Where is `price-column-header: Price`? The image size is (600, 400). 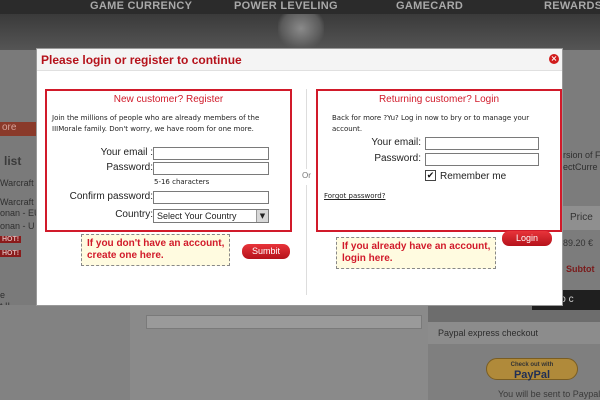
price-column-header: Price is located at coordinates (581, 218).